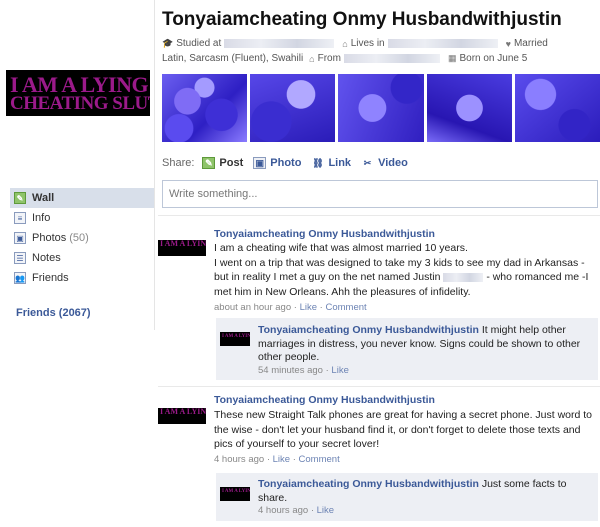  What do you see at coordinates (20, 198) in the screenshot?
I see `wall-icon: ✎` at bounding box center [20, 198].